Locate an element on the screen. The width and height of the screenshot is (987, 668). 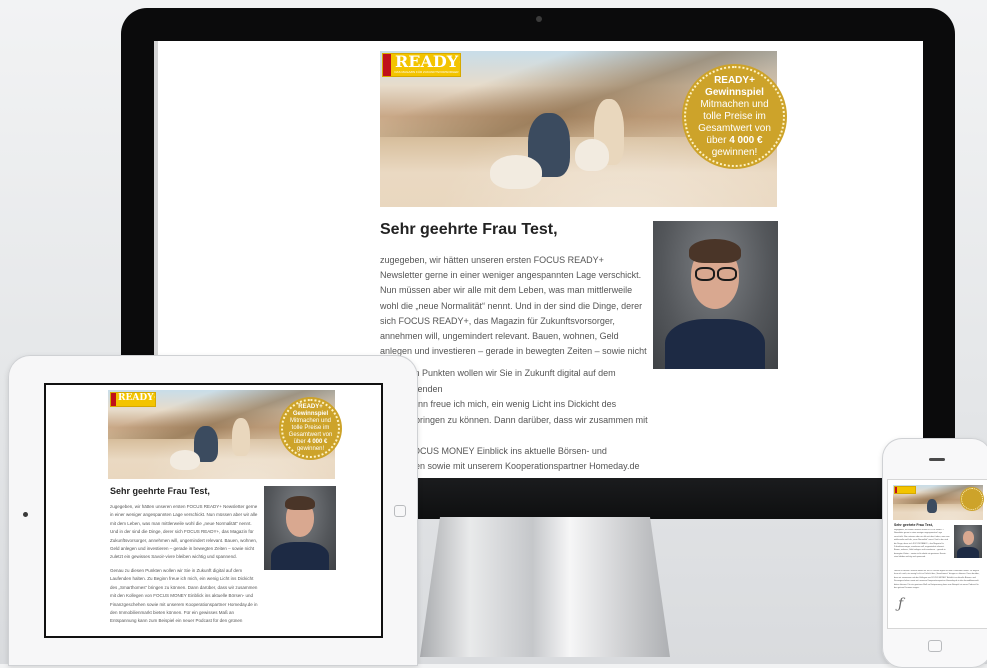
focus-ready-logo is located at coordinates (905, 490).